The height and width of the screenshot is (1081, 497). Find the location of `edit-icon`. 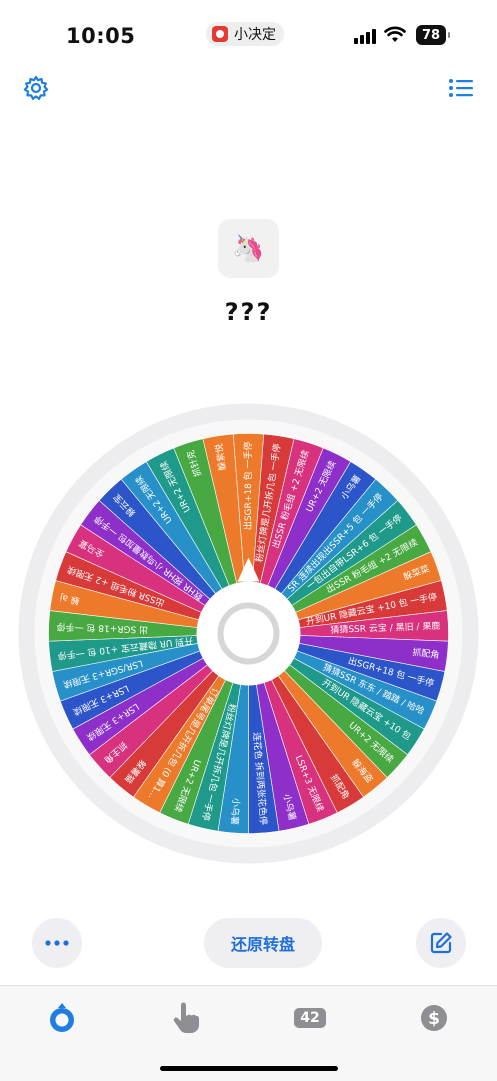

edit-icon is located at coordinates (441, 943).